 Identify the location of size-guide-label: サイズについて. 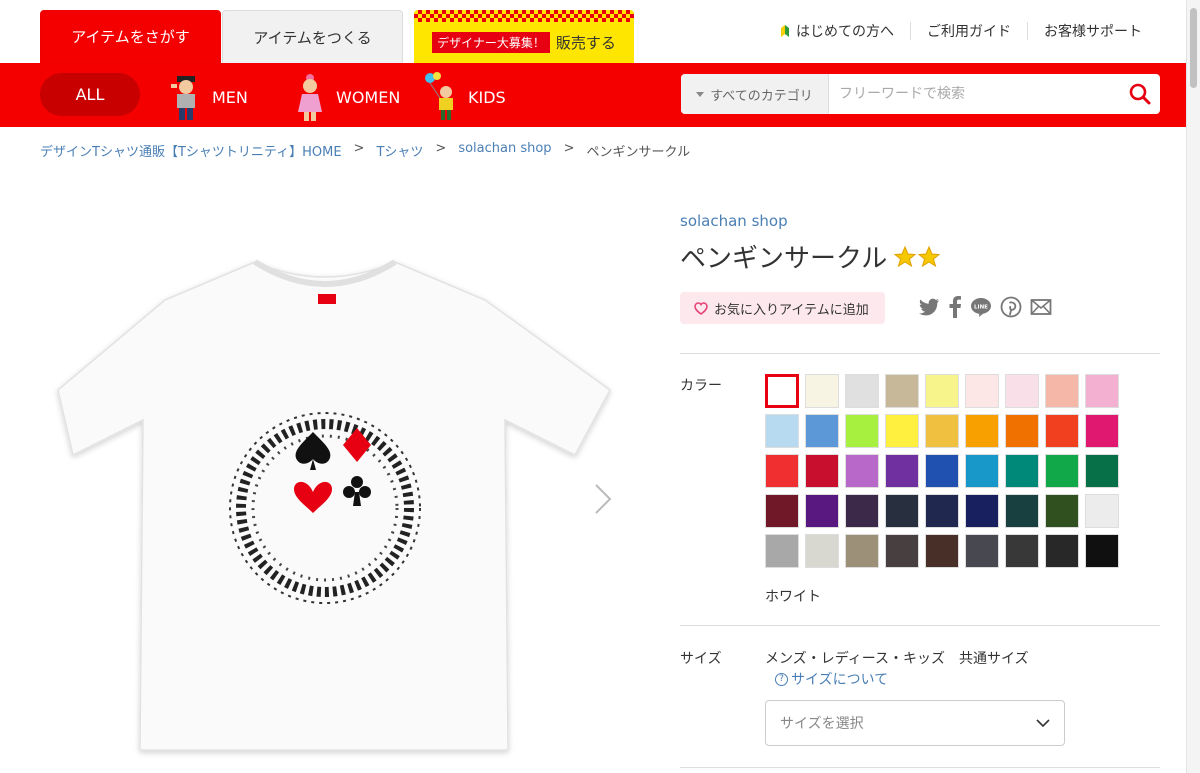
(840, 680).